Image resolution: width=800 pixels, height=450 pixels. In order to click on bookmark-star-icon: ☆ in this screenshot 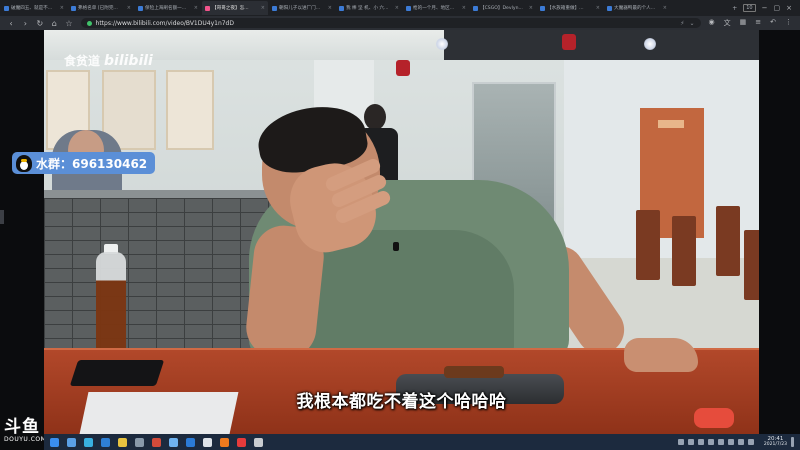, I will do `click(68, 23)`.